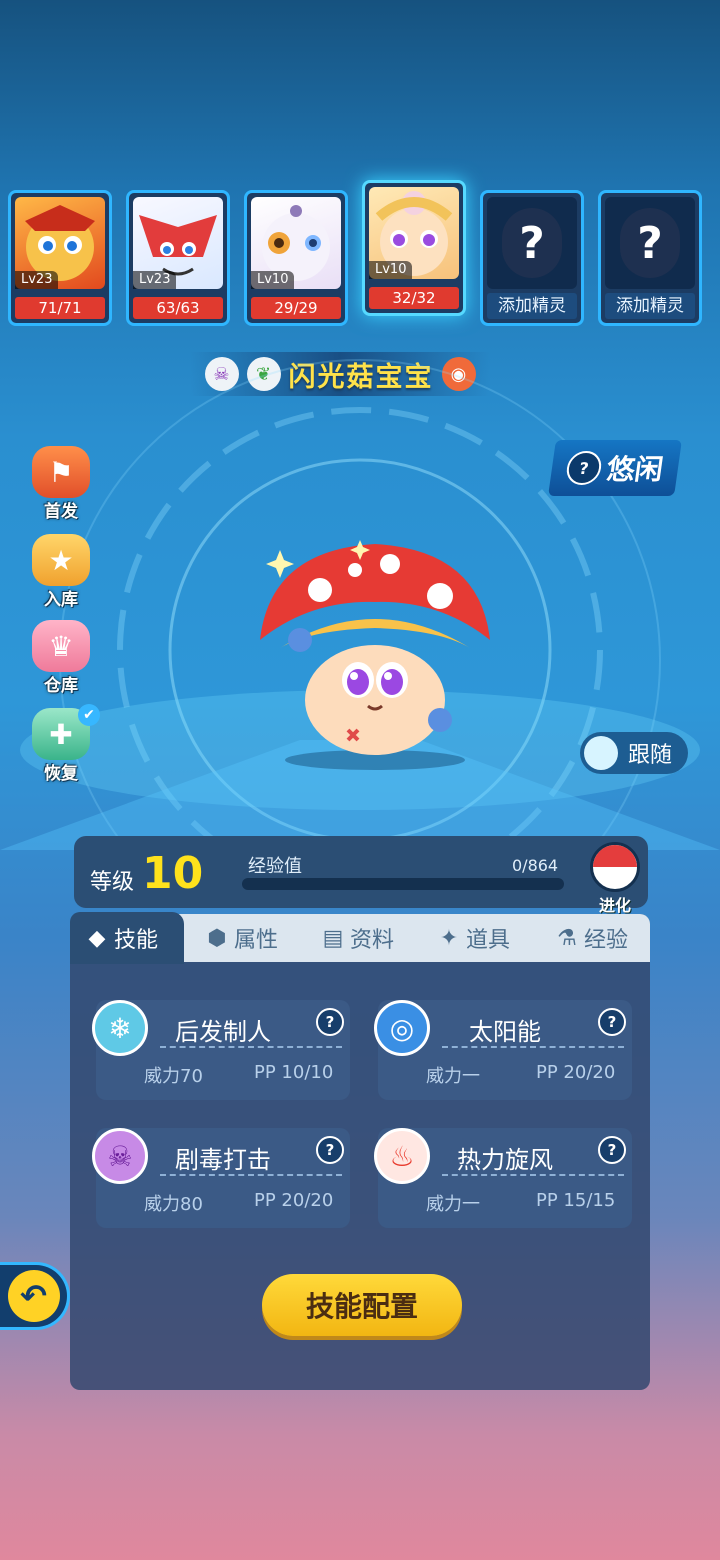  I want to click on skill-name: 太阳能, so click(505, 1032).